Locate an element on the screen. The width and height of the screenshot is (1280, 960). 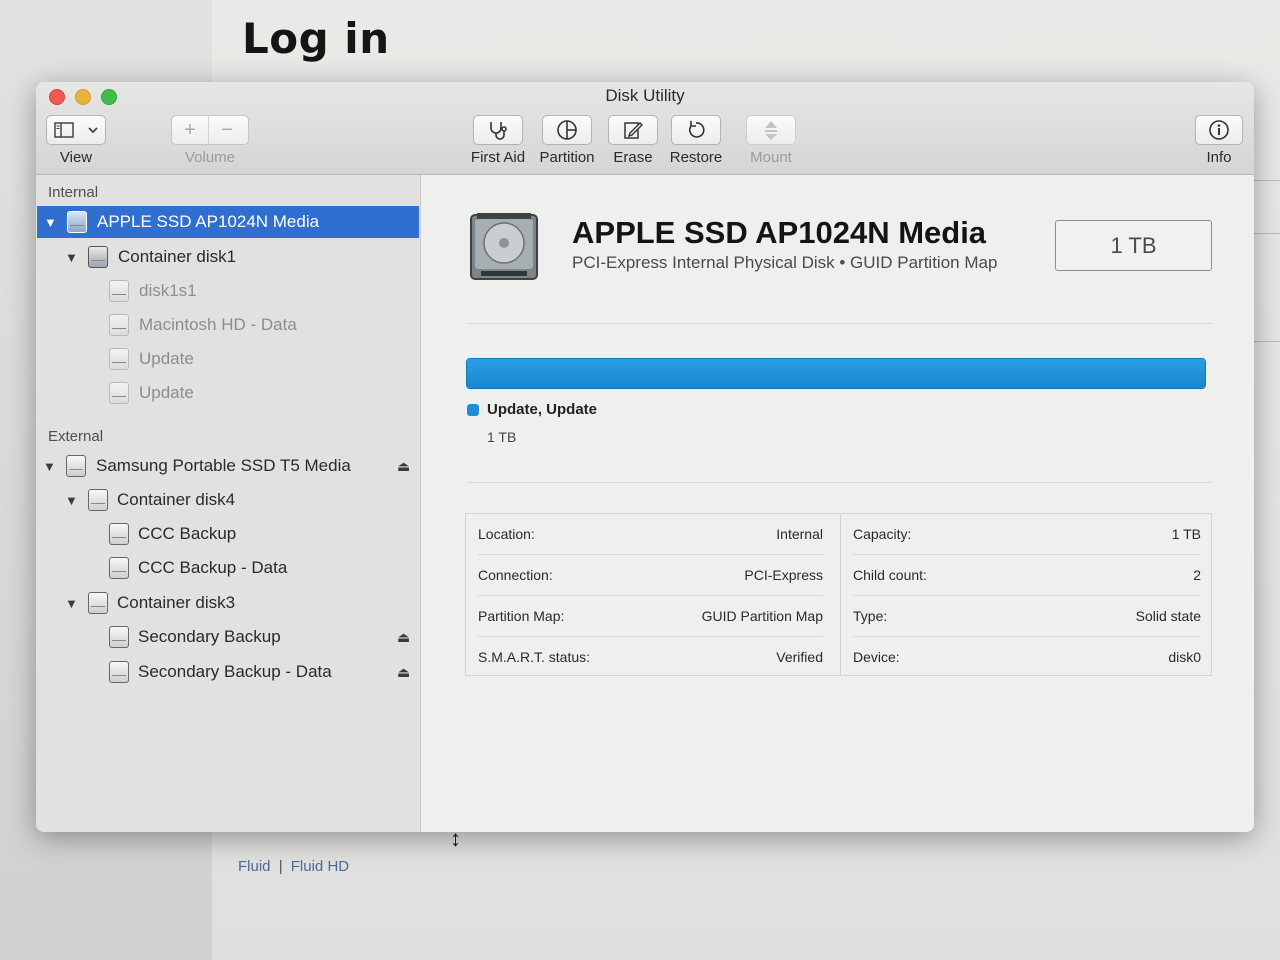
info-value: 2 is located at coordinates (1197, 575).